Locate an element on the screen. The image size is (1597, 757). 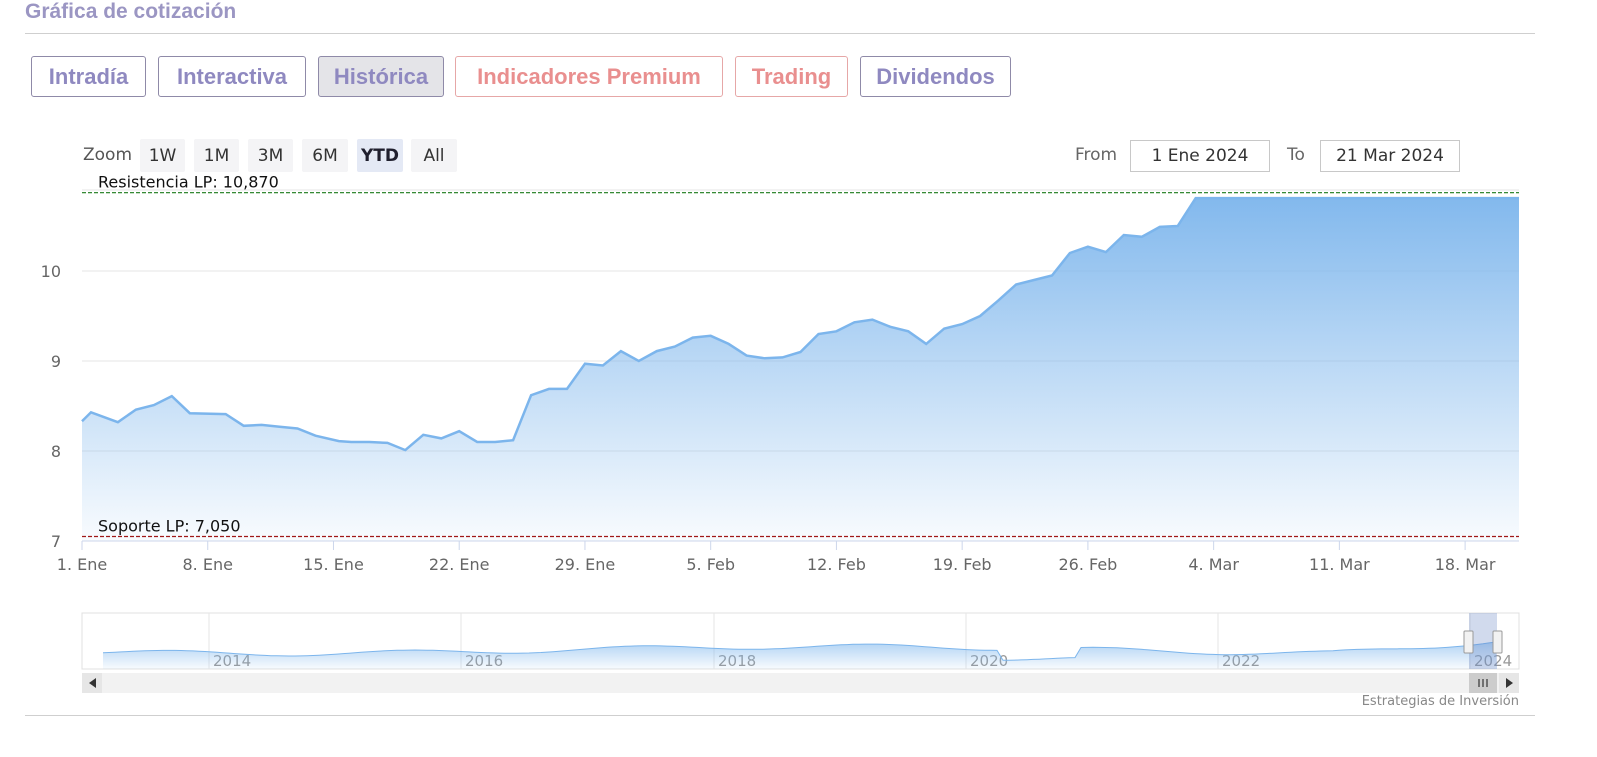
tab-label: Interactiva is located at coordinates (232, 76).